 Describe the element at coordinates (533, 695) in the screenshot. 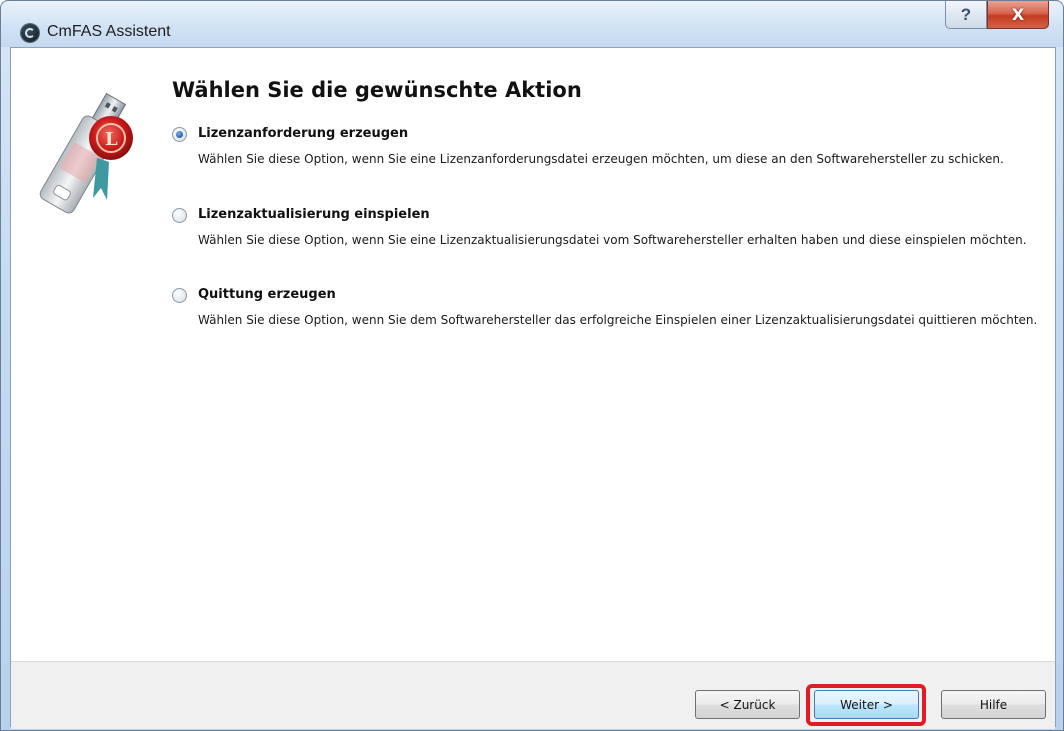

I see `button-bar: < Zurück Weiter > Hilfe` at that location.